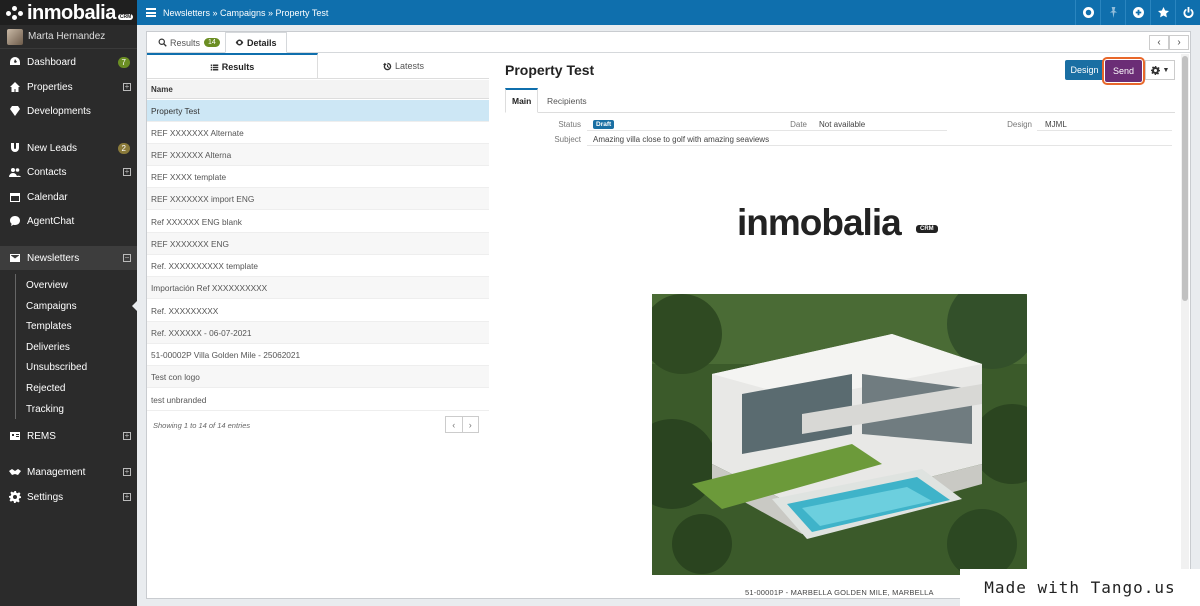 Image resolution: width=1200 pixels, height=606 pixels. I want to click on table-row: REF XXXXXX Alterna, so click(318, 155).